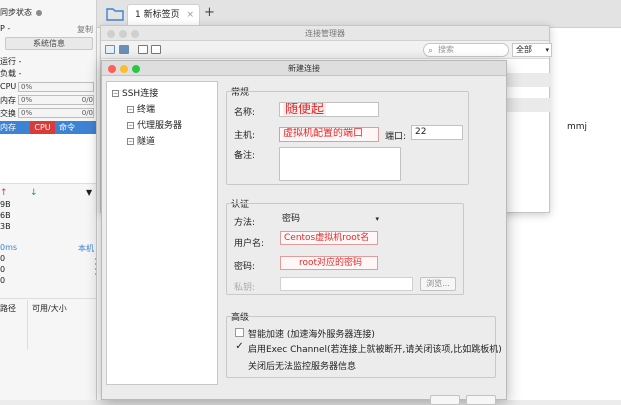 This screenshot has height=405, width=621. Describe the element at coordinates (375, 350) in the screenshot. I see `exec-channel-label: 启用Exec Channel(若连接上就被断开,请关闭该项,比如跳板机)` at that location.